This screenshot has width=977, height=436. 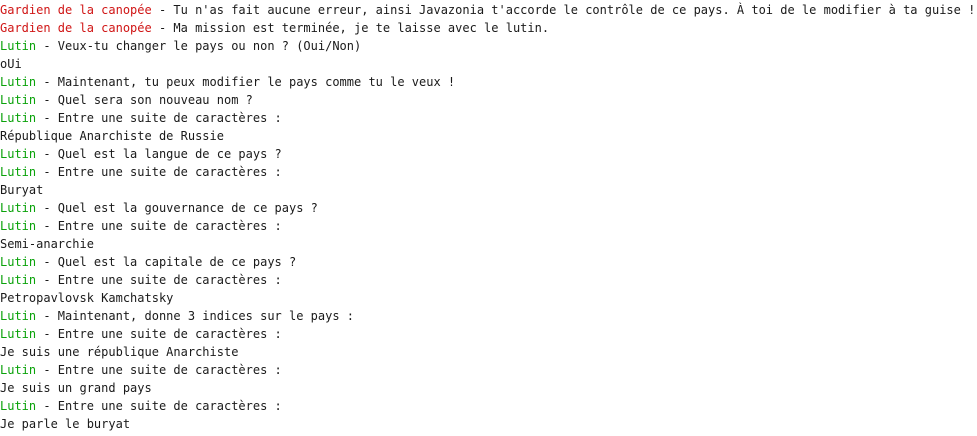 What do you see at coordinates (488, 154) in the screenshot?
I see `console-line: Lutin - Quel est la langue de ce pays ?` at bounding box center [488, 154].